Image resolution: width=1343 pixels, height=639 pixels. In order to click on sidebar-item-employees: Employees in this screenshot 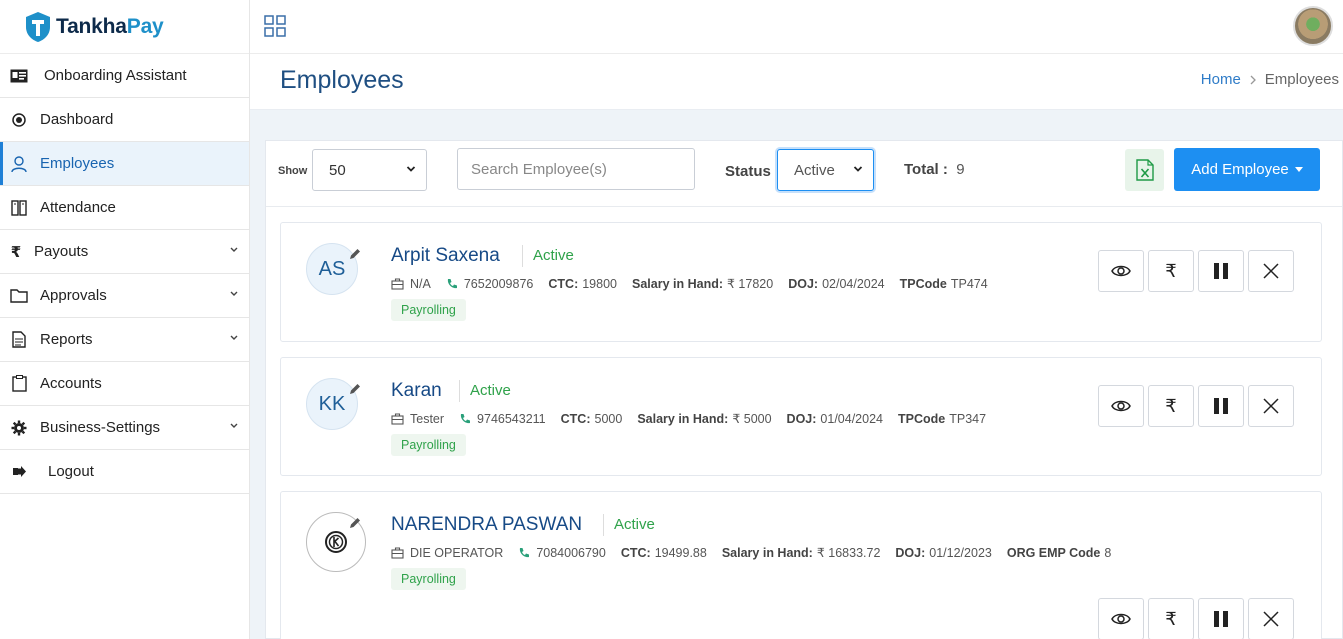, I will do `click(124, 164)`.